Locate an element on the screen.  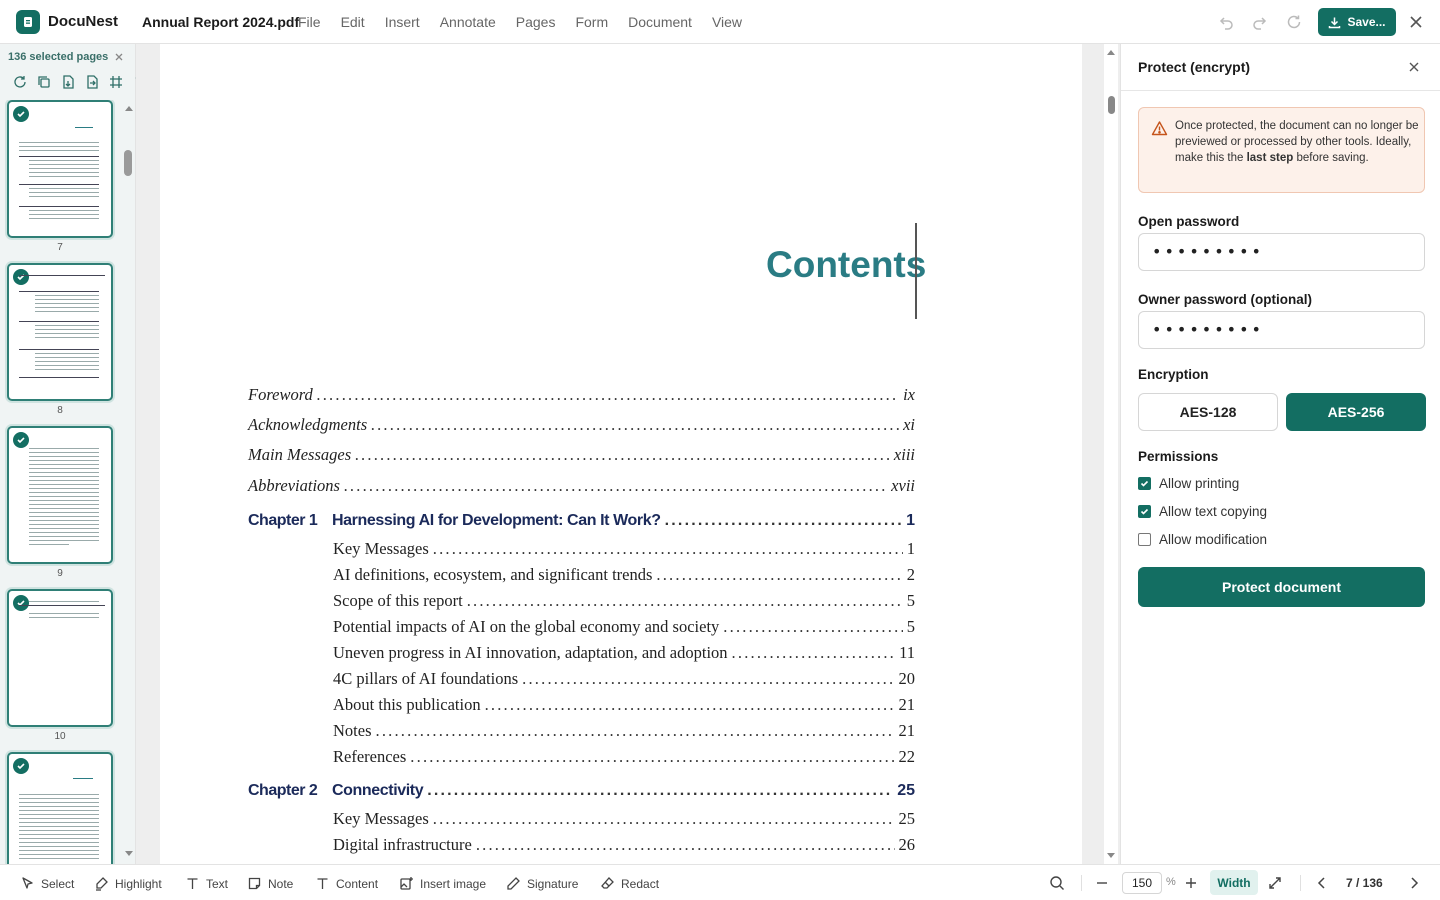
allow-modification-checkbox: Allow modification is located at coordinates (1202, 539).